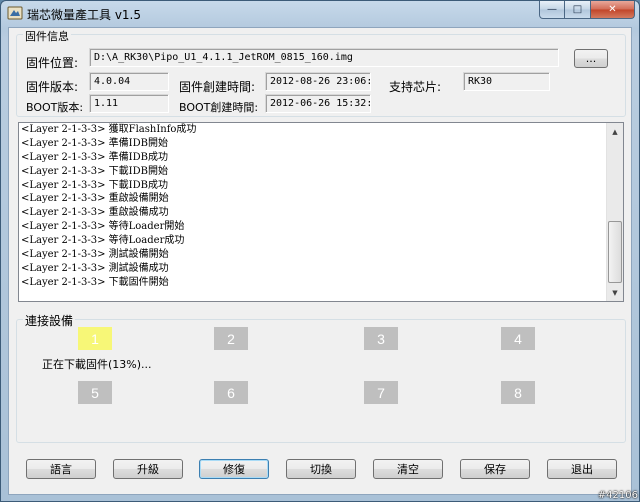 This screenshot has width=640, height=502. Describe the element at coordinates (94, 185) in the screenshot. I see `log-line: <Layer 2-1-3-3> 下載IDB成功` at that location.